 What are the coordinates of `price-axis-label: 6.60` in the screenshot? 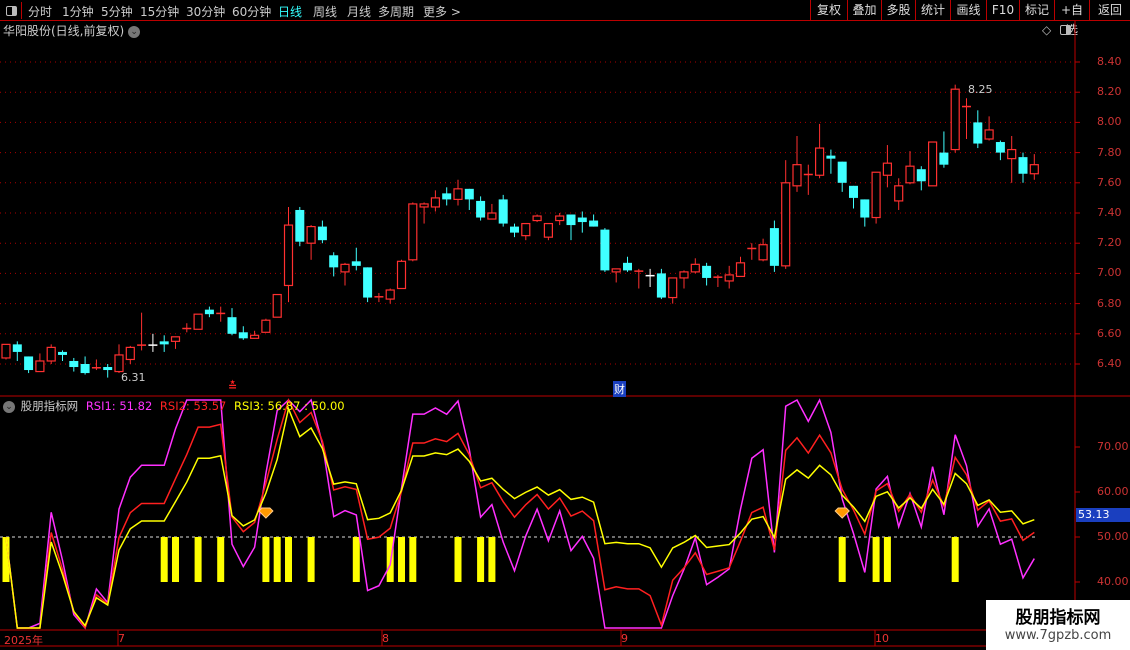 It's located at (1109, 333).